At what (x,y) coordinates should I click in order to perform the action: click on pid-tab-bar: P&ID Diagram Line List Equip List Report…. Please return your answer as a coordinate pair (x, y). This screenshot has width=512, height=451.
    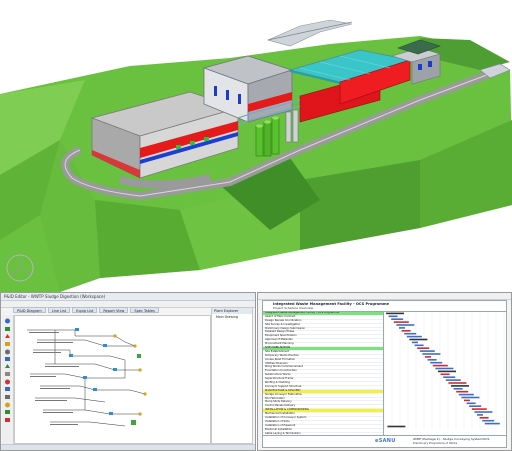
    Looking at the image, I should click on (86, 310).